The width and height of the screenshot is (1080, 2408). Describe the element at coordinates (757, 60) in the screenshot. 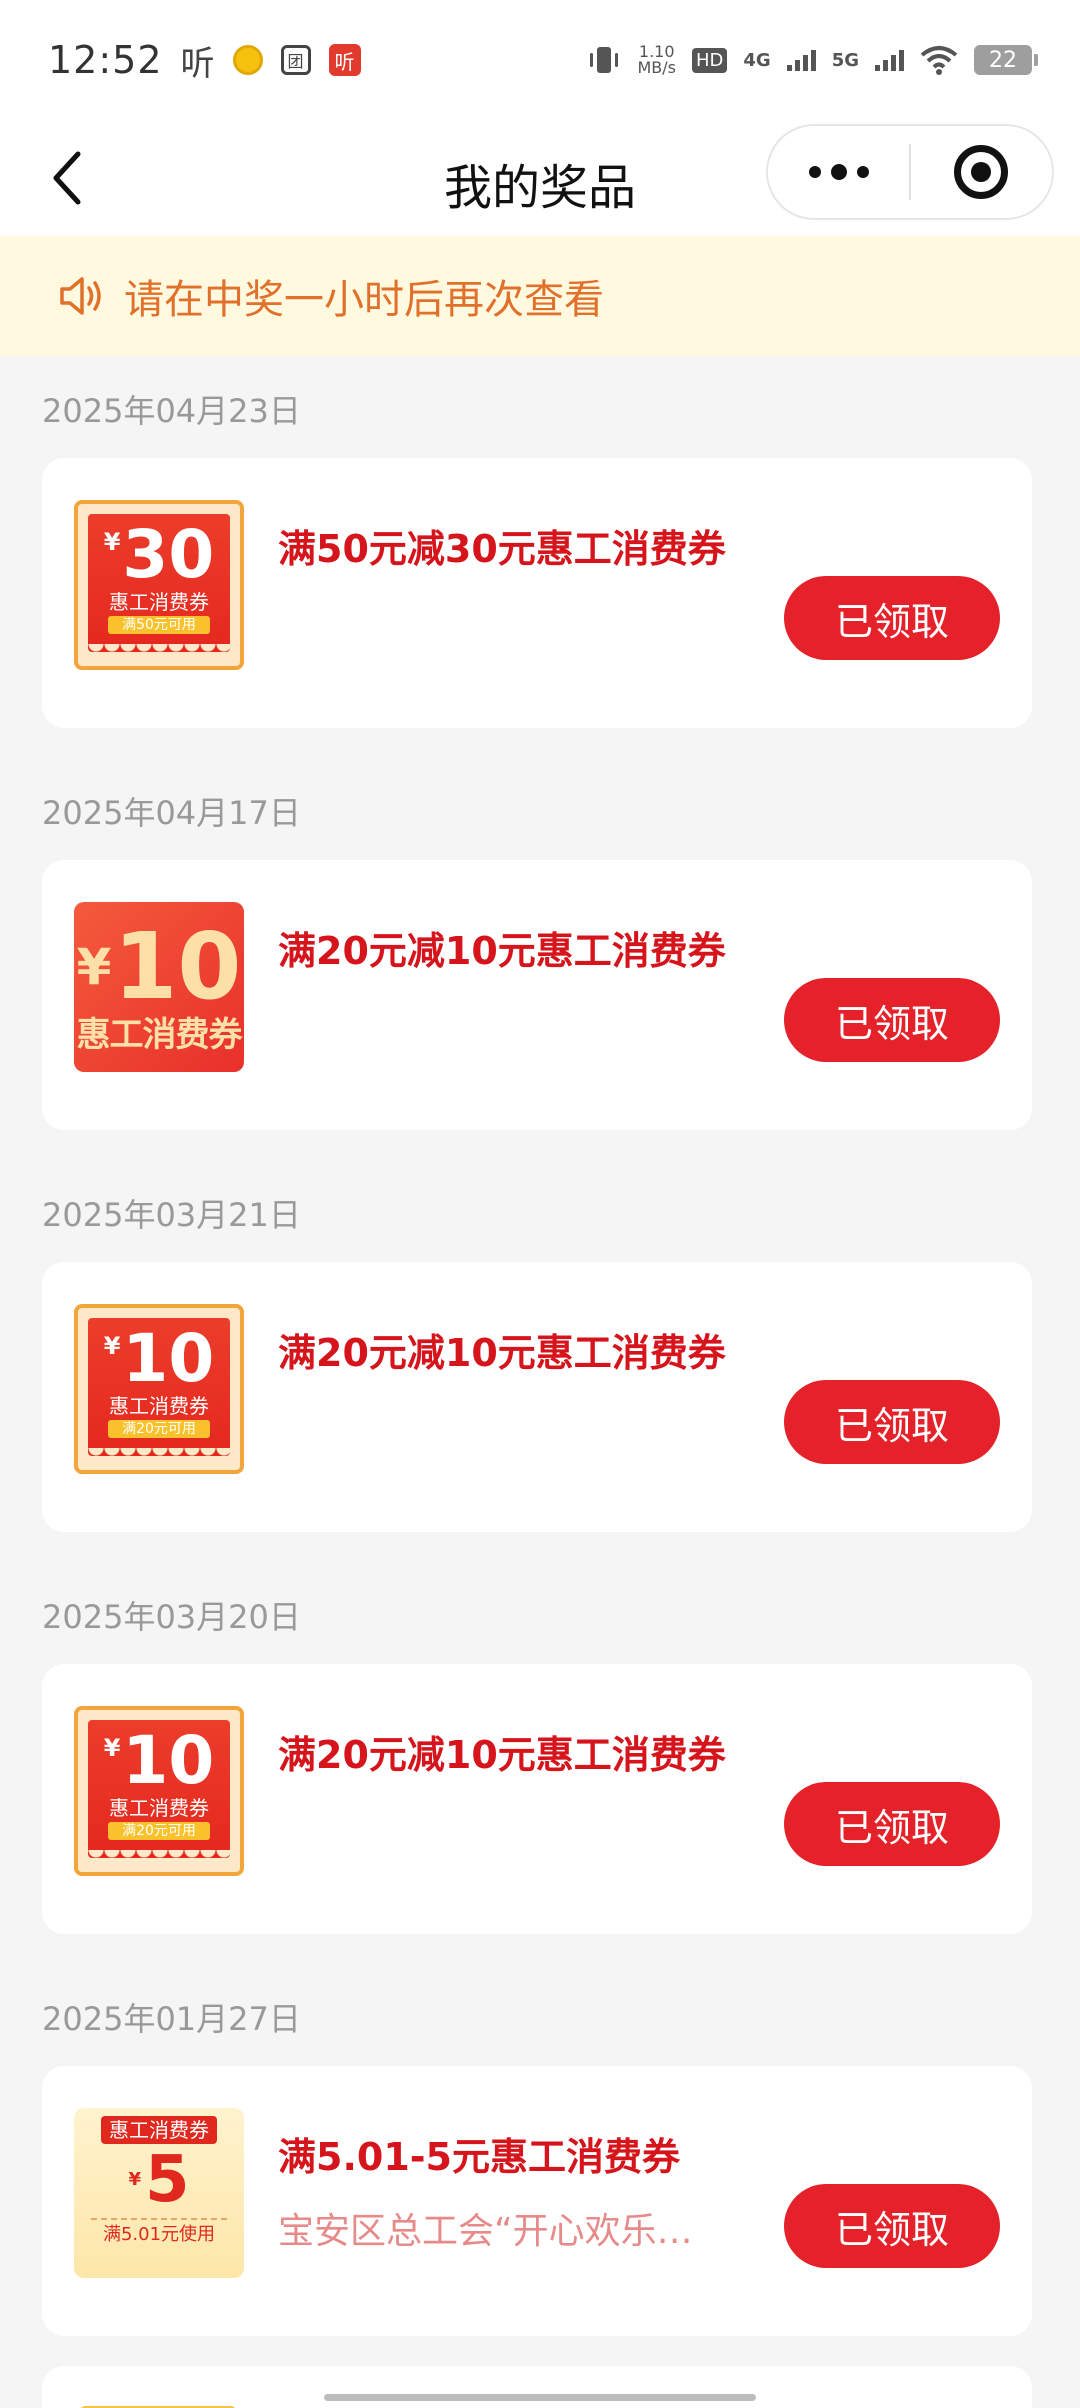

I see `network-4g-label: 4G` at that location.